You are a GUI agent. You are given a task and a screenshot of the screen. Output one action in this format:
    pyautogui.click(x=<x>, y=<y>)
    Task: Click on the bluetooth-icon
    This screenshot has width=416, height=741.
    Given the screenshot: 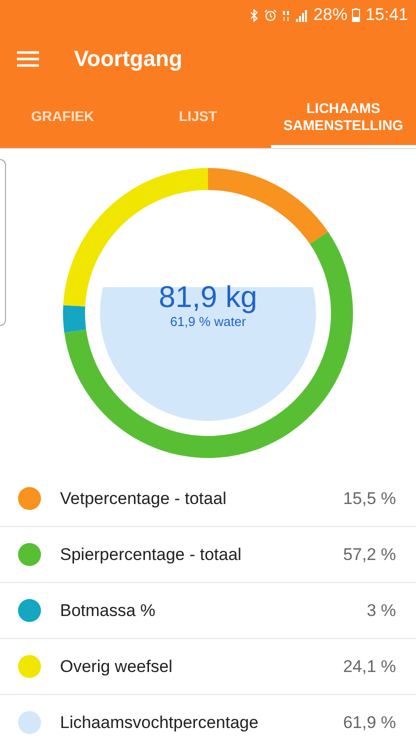 What is the action you would take?
    pyautogui.click(x=255, y=15)
    